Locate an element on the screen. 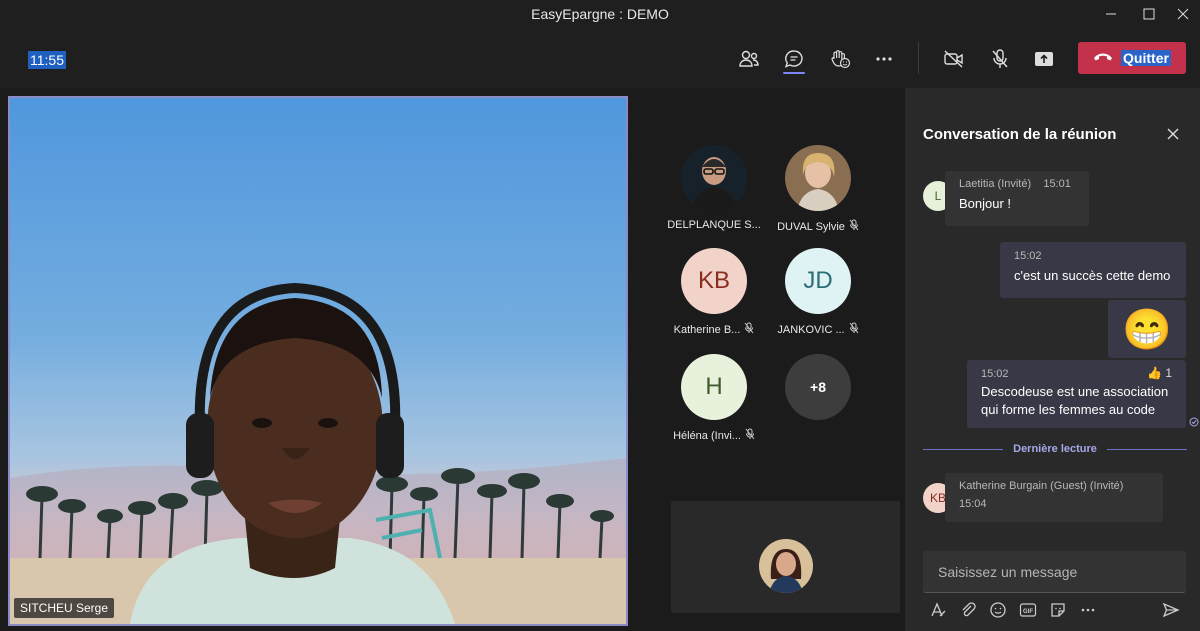 Image resolution: width=1200 pixels, height=631 pixels. message-author: Laetitia (Invité) is located at coordinates (995, 184).